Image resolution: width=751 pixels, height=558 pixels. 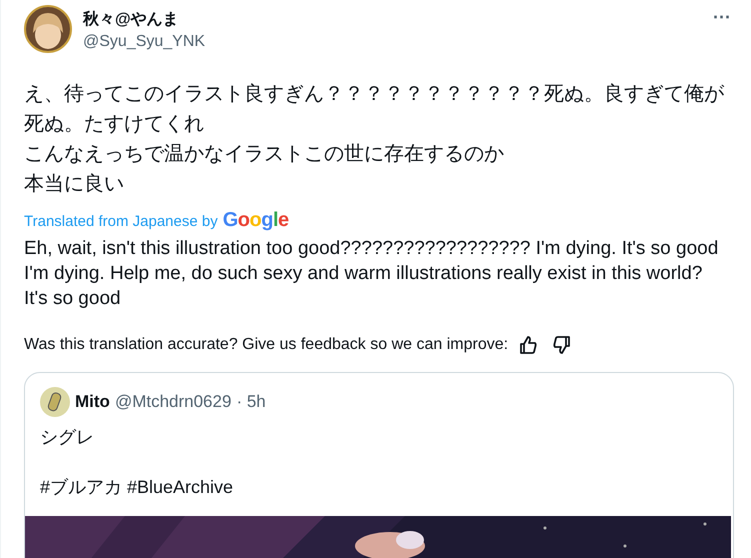 What do you see at coordinates (74, 184) in the screenshot?
I see `post-text: 本当に良い` at bounding box center [74, 184].